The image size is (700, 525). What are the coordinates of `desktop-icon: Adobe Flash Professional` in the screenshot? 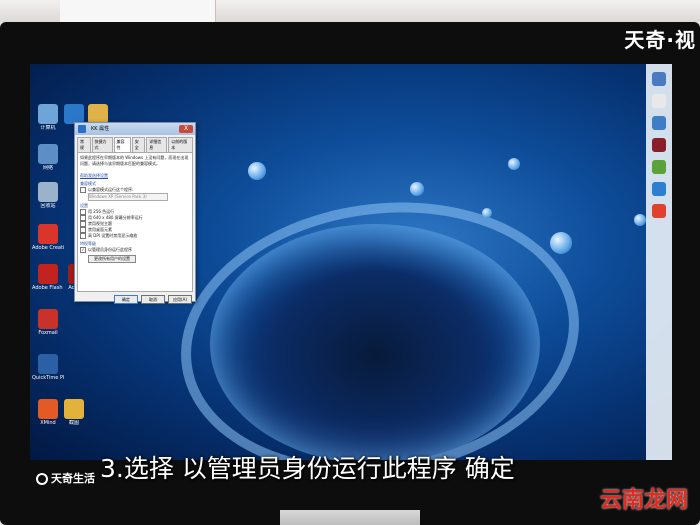 It's located at (48, 277).